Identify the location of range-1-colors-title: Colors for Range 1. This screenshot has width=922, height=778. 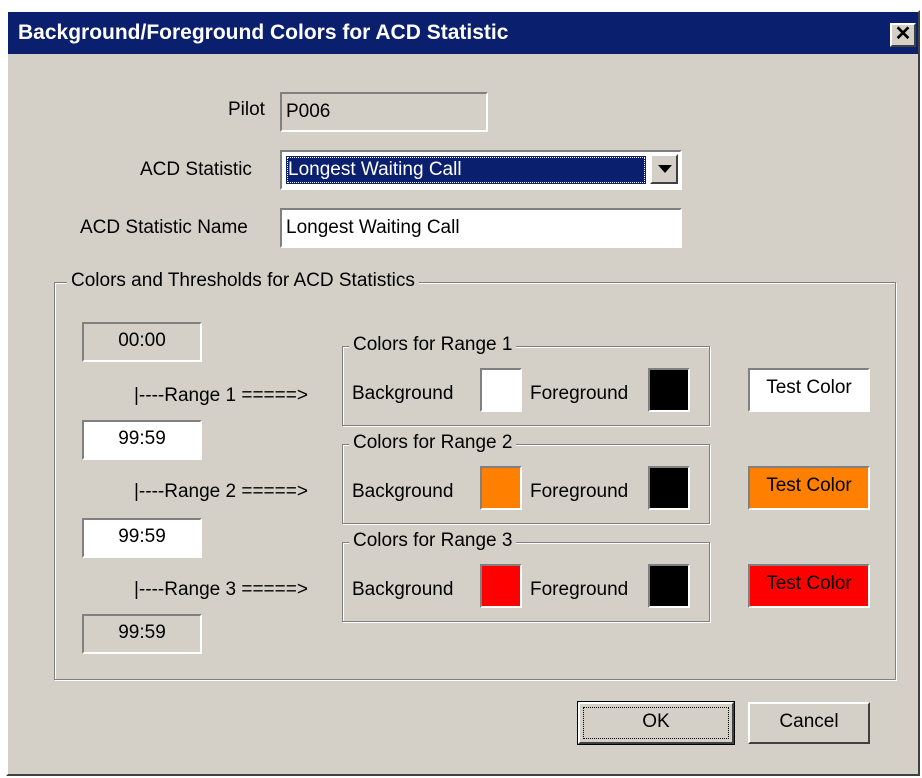
(433, 345).